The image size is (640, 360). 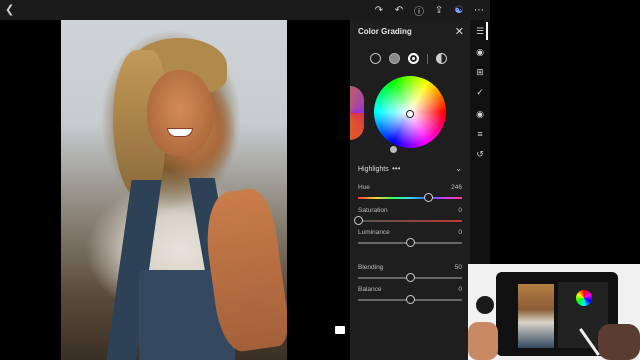 What do you see at coordinates (410, 277) in the screenshot?
I see `blending-thumb` at bounding box center [410, 277].